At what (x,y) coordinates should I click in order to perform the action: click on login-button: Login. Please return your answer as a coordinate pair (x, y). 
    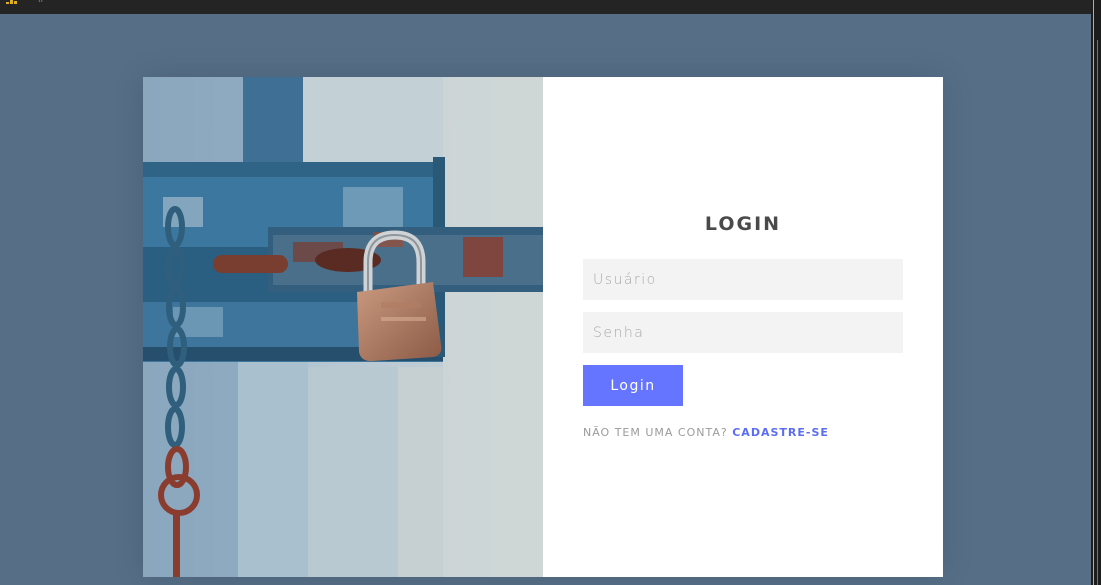
    Looking at the image, I should click on (633, 385).